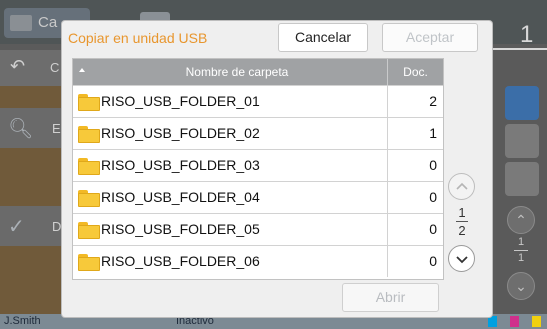 This screenshot has height=329, width=547. I want to click on folder-name: RISO_USB_FOLDER_05, so click(180, 229).